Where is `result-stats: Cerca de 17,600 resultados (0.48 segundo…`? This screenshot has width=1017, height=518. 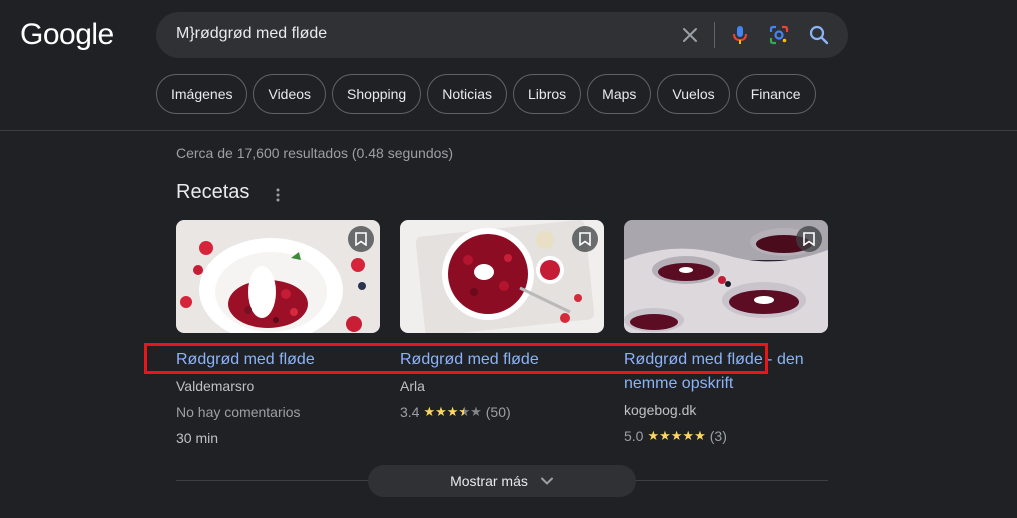
result-stats: Cerca de 17,600 resultados (0.48 segundo… is located at coordinates (315, 153).